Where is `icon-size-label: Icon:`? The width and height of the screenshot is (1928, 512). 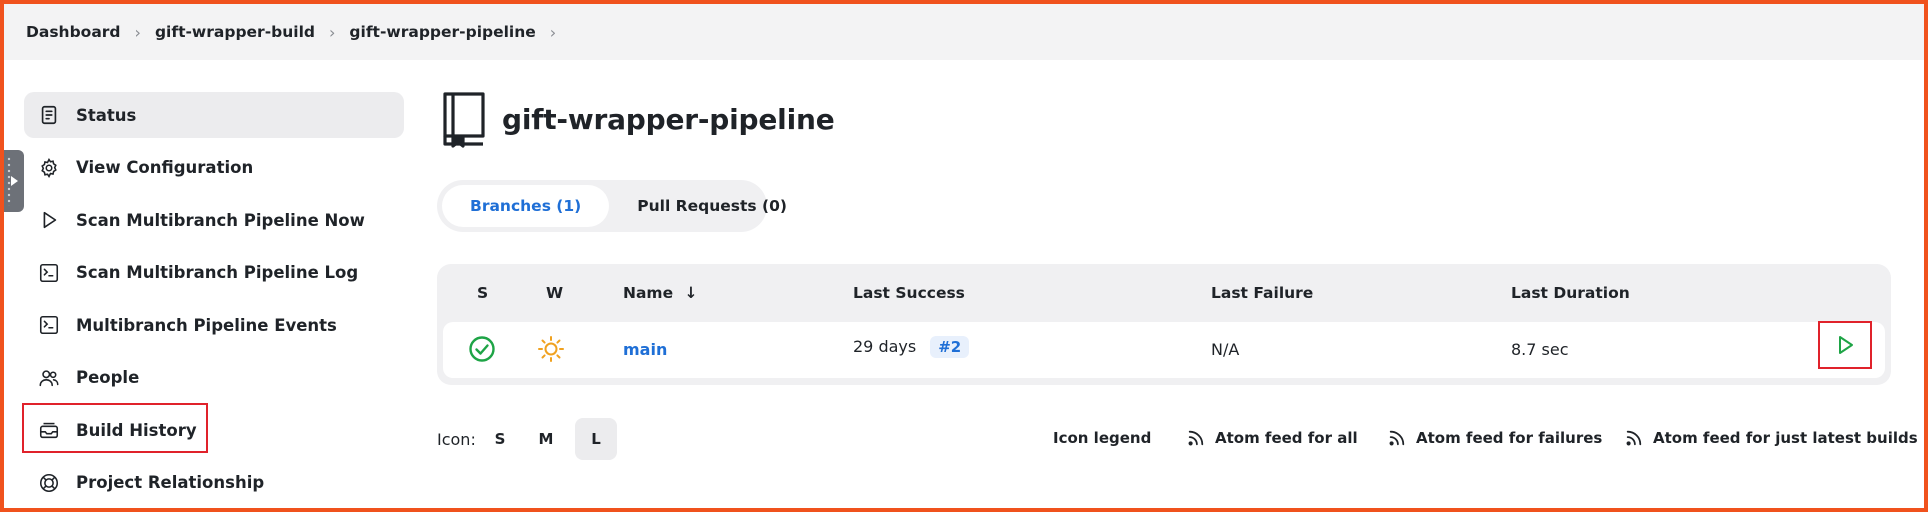 icon-size-label: Icon: is located at coordinates (456, 439).